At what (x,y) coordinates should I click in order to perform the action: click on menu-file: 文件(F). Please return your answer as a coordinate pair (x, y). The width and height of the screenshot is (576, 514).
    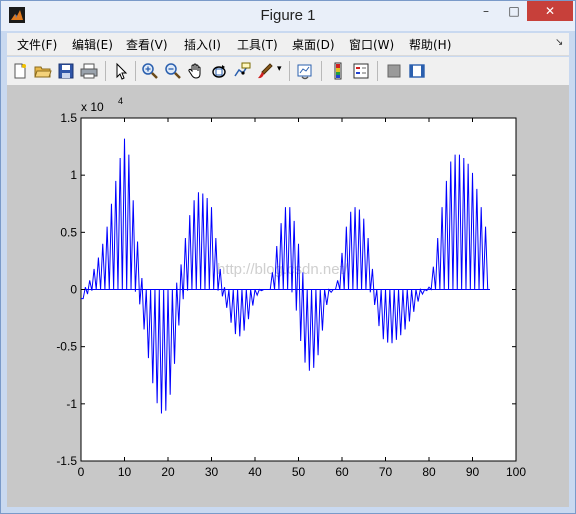
    Looking at the image, I should click on (37, 44).